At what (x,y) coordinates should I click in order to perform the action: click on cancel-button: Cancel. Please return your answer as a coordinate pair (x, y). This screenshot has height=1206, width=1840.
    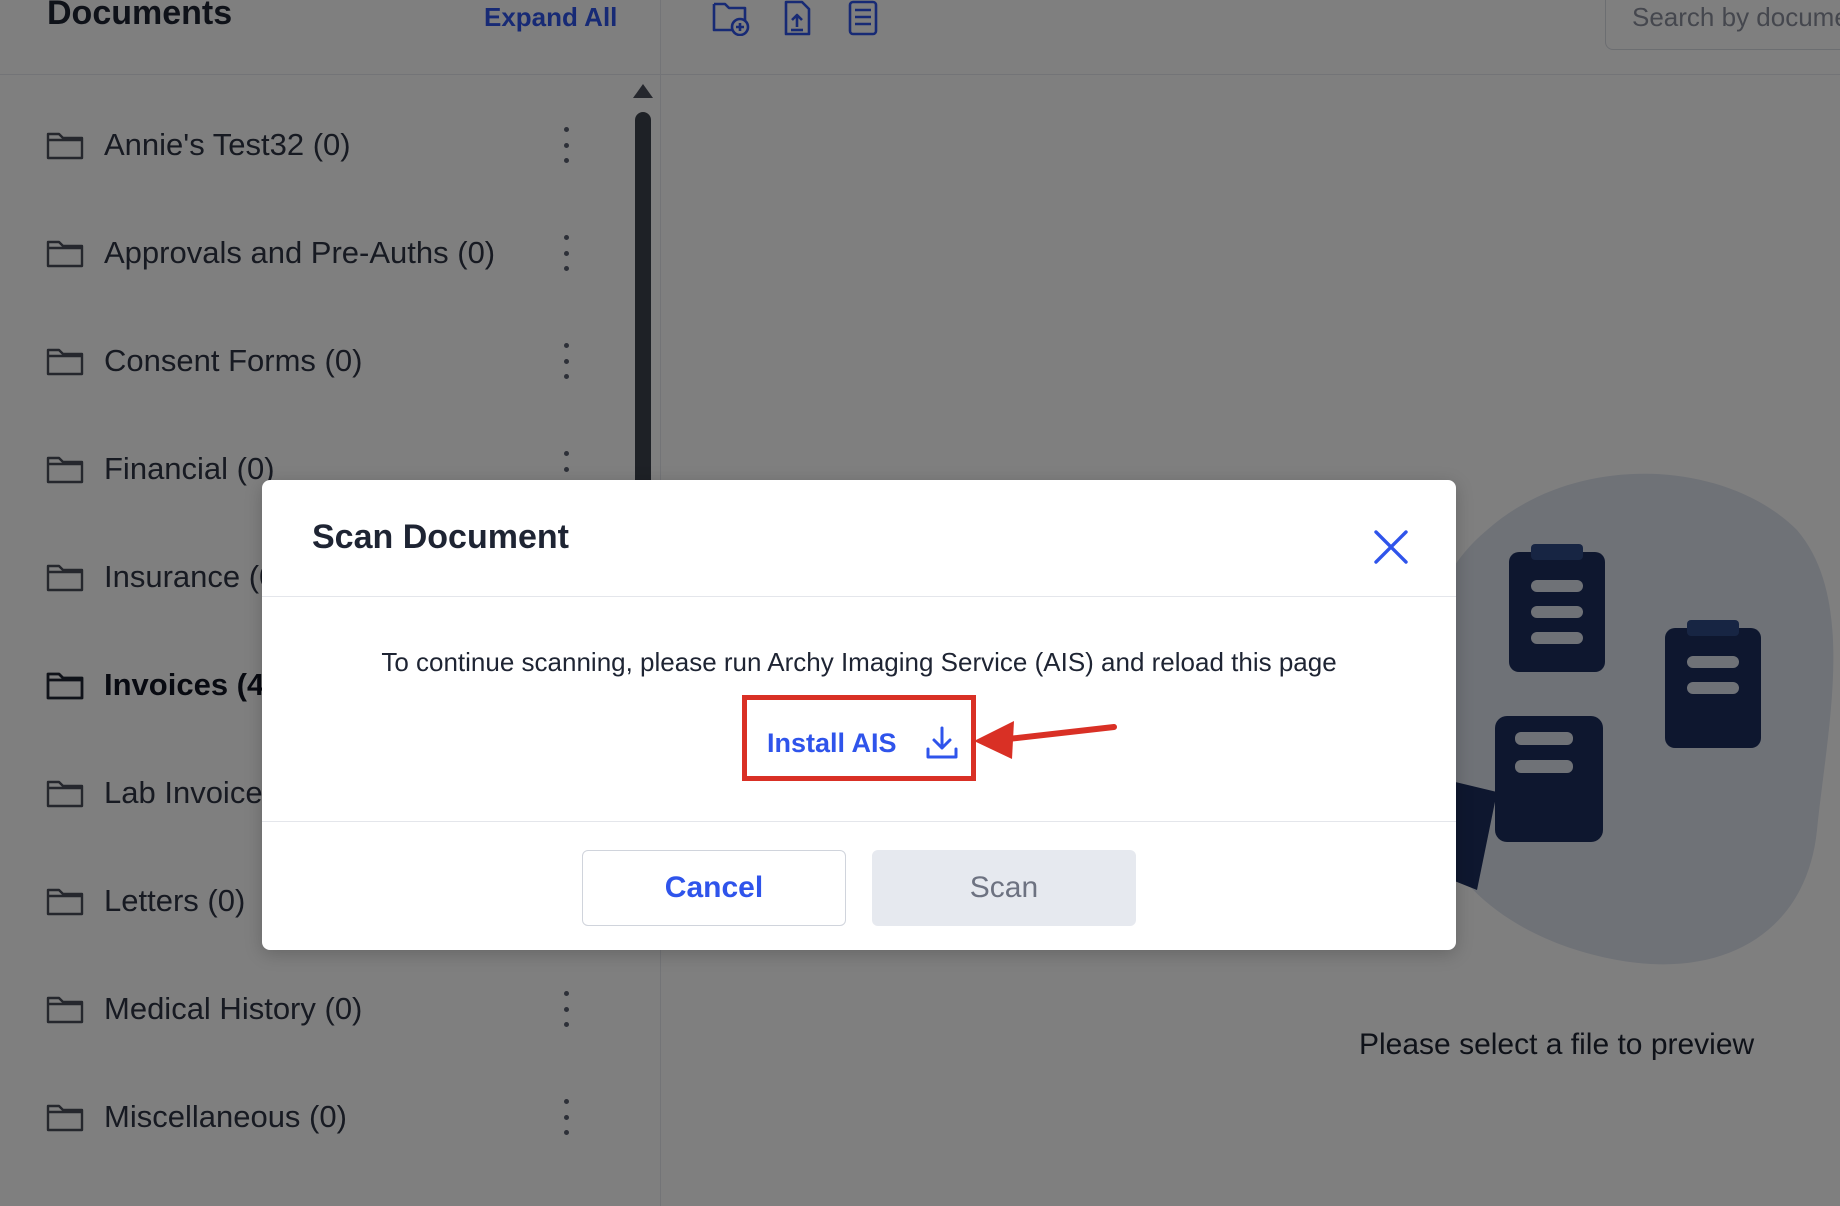
    Looking at the image, I should click on (714, 888).